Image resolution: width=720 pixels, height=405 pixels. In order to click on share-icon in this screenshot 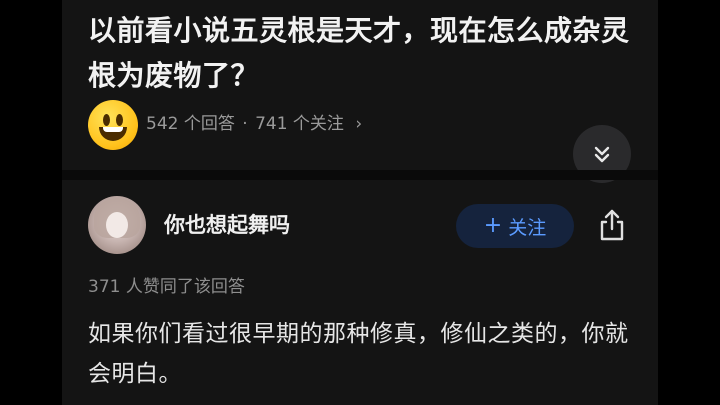, I will do `click(612, 225)`.